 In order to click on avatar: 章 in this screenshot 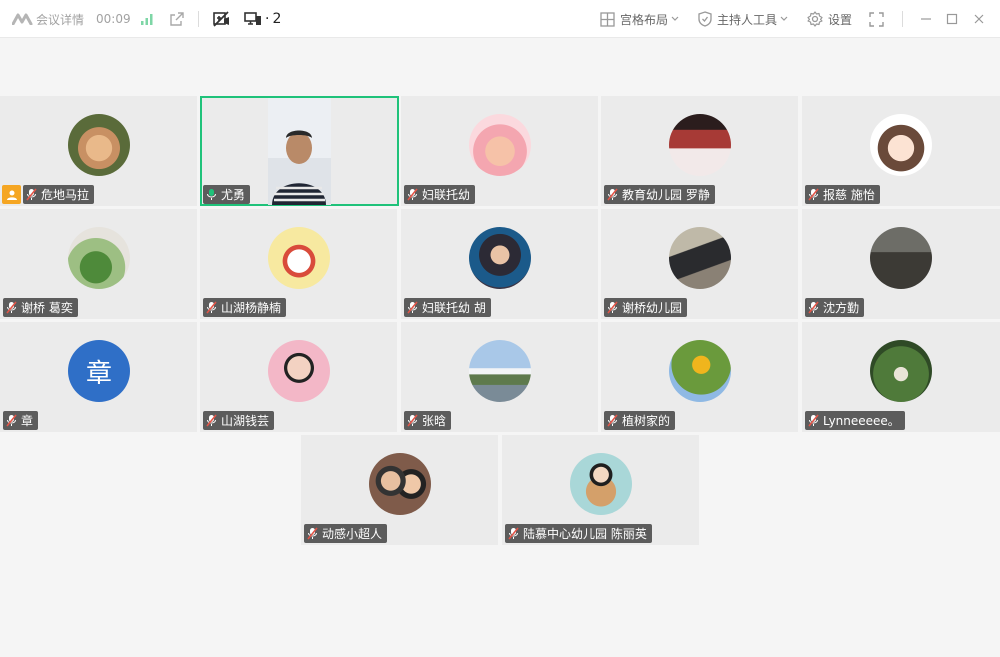, I will do `click(99, 371)`.